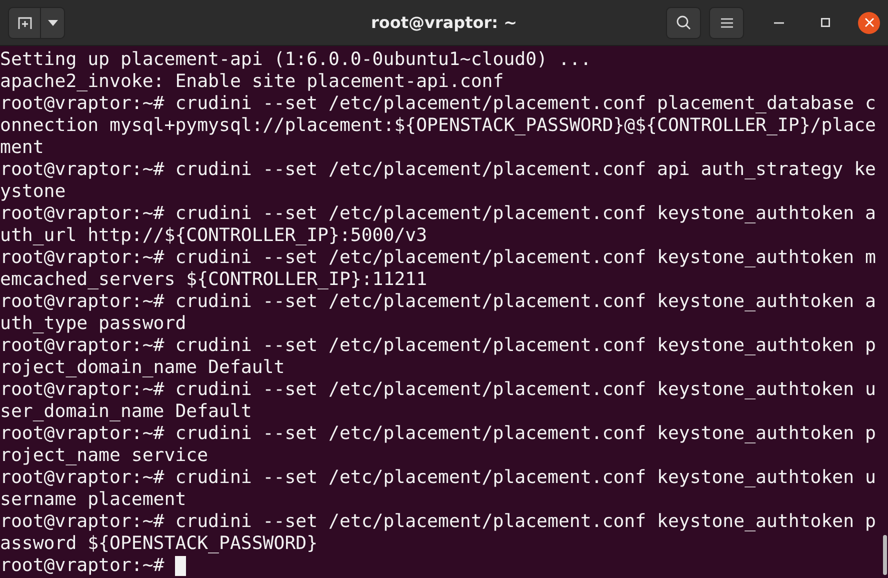 The image size is (888, 578). What do you see at coordinates (82, 566) in the screenshot?
I see `terminal-prompt: root@vraptor:~#` at bounding box center [82, 566].